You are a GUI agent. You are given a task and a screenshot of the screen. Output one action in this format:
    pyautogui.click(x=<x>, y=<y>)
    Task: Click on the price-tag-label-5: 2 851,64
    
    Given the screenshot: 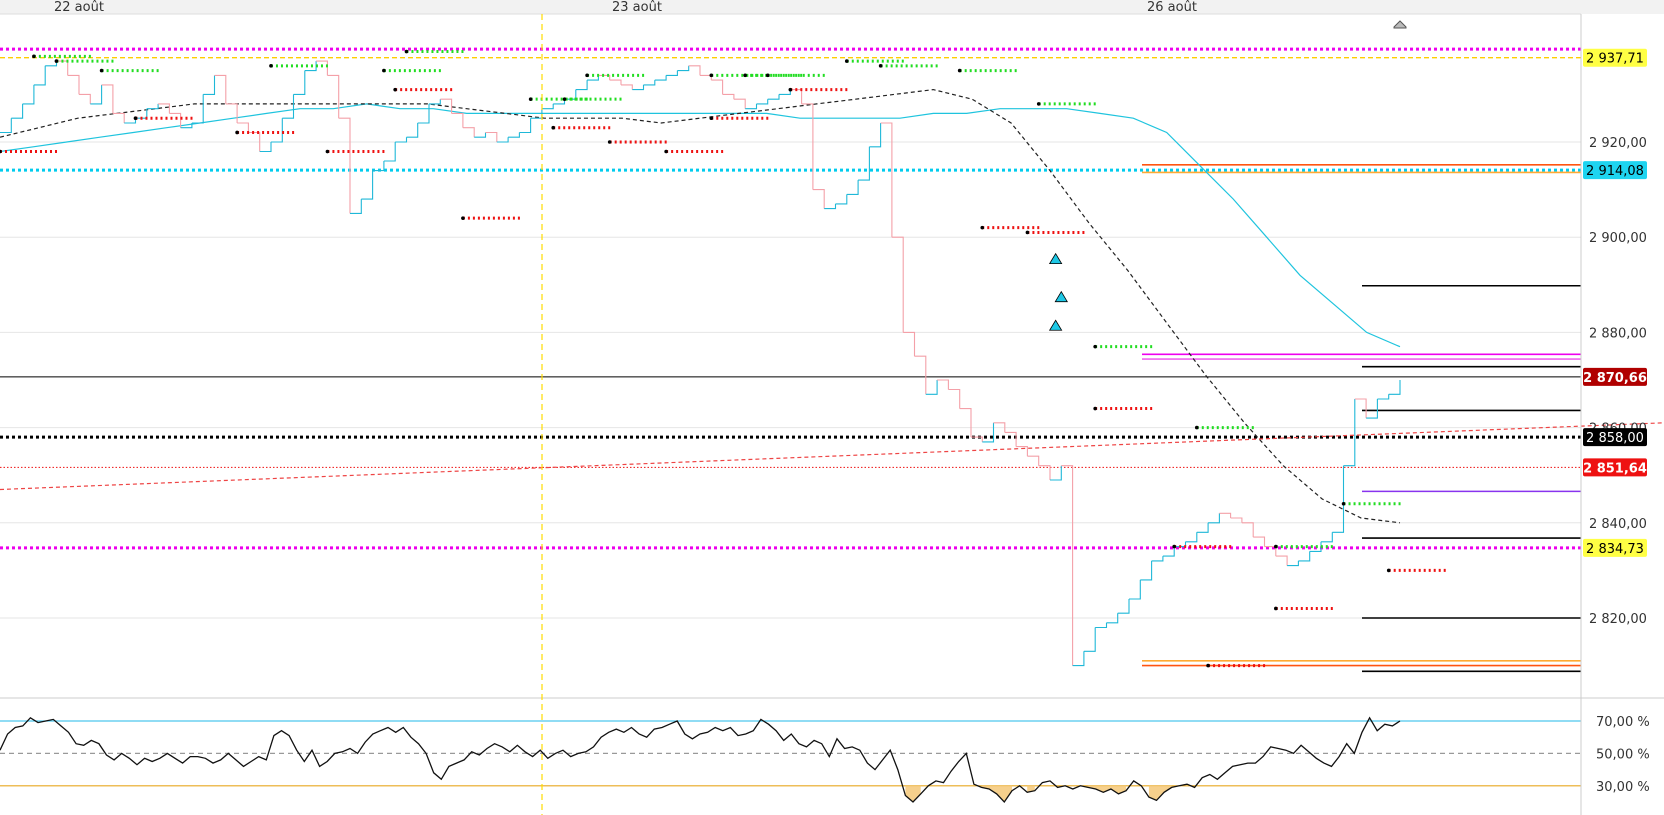 What is the action you would take?
    pyautogui.click(x=1615, y=468)
    